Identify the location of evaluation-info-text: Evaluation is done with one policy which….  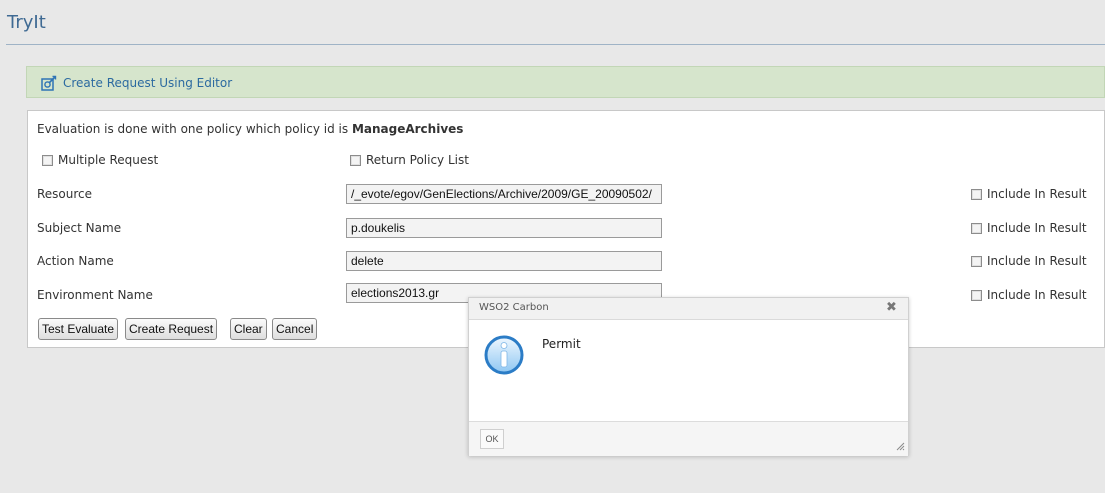
(194, 129).